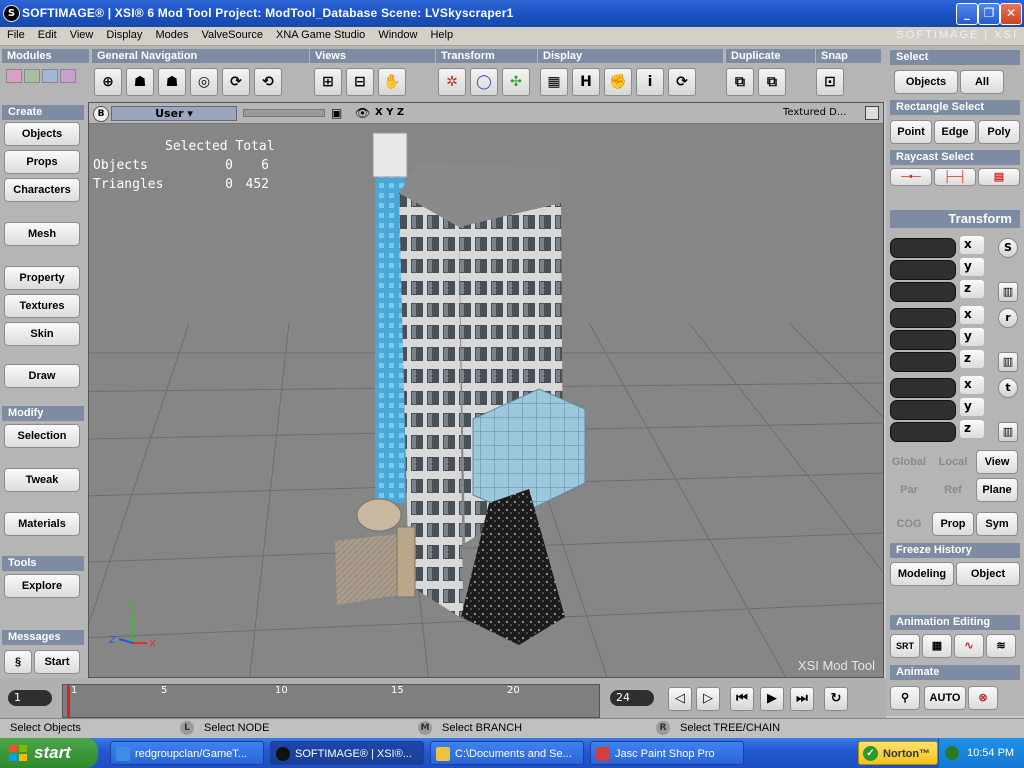  Describe the element at coordinates (972, 315) in the screenshot. I see `rotate-x-label: x` at that location.